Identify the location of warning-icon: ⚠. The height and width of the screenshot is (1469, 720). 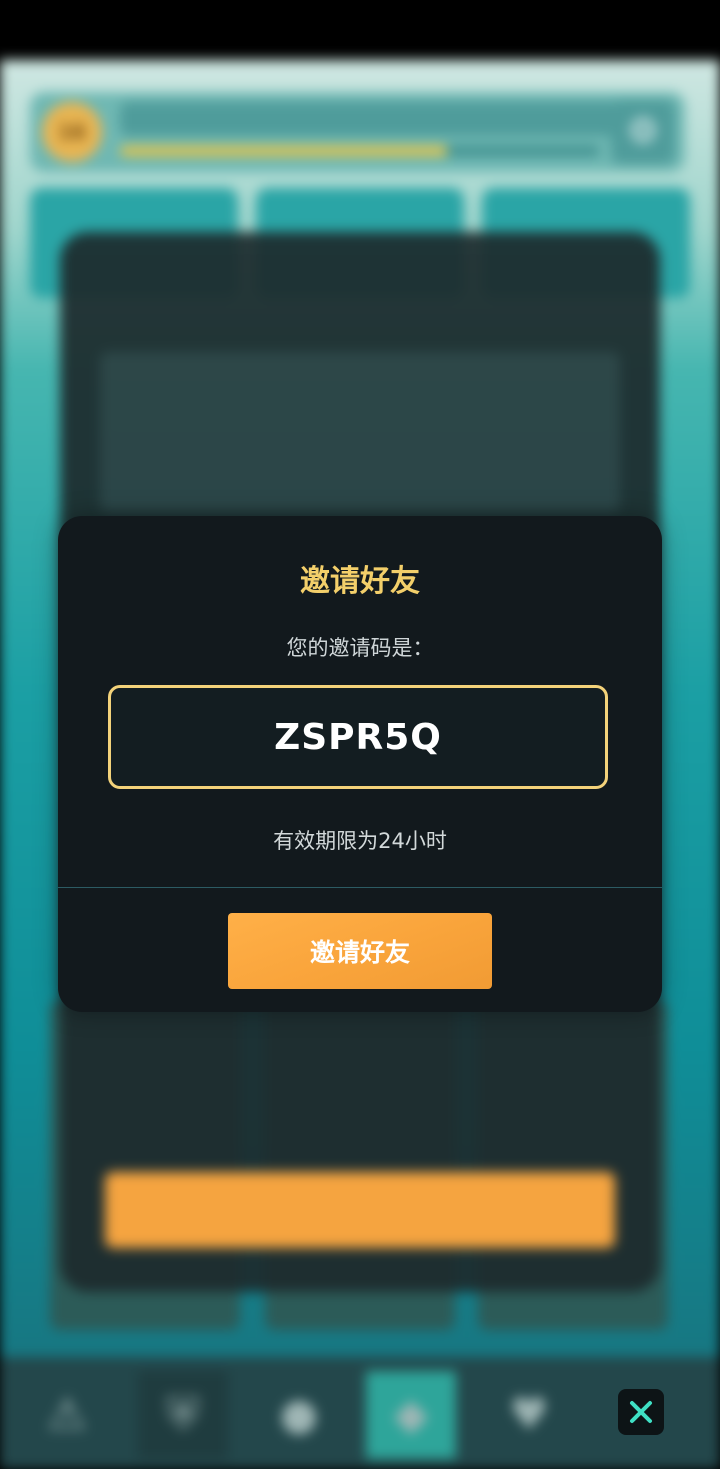
(67, 1414).